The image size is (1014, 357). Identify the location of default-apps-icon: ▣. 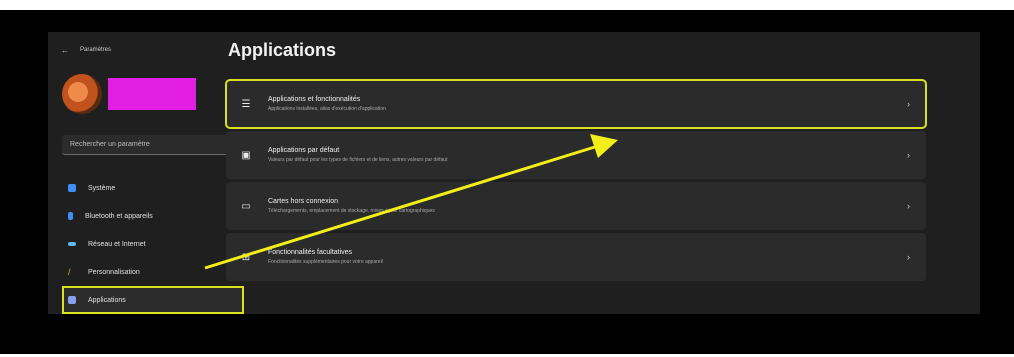
(246, 155).